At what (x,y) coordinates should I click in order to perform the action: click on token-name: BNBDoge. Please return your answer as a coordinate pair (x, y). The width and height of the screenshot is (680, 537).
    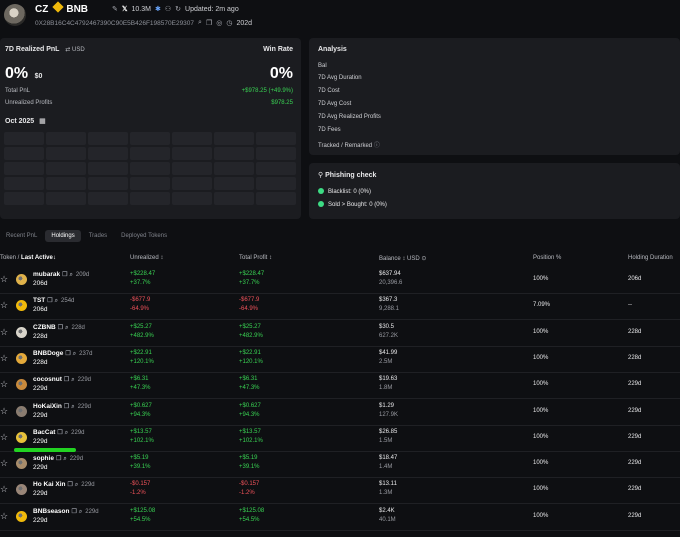
    Looking at the image, I should click on (48, 353).